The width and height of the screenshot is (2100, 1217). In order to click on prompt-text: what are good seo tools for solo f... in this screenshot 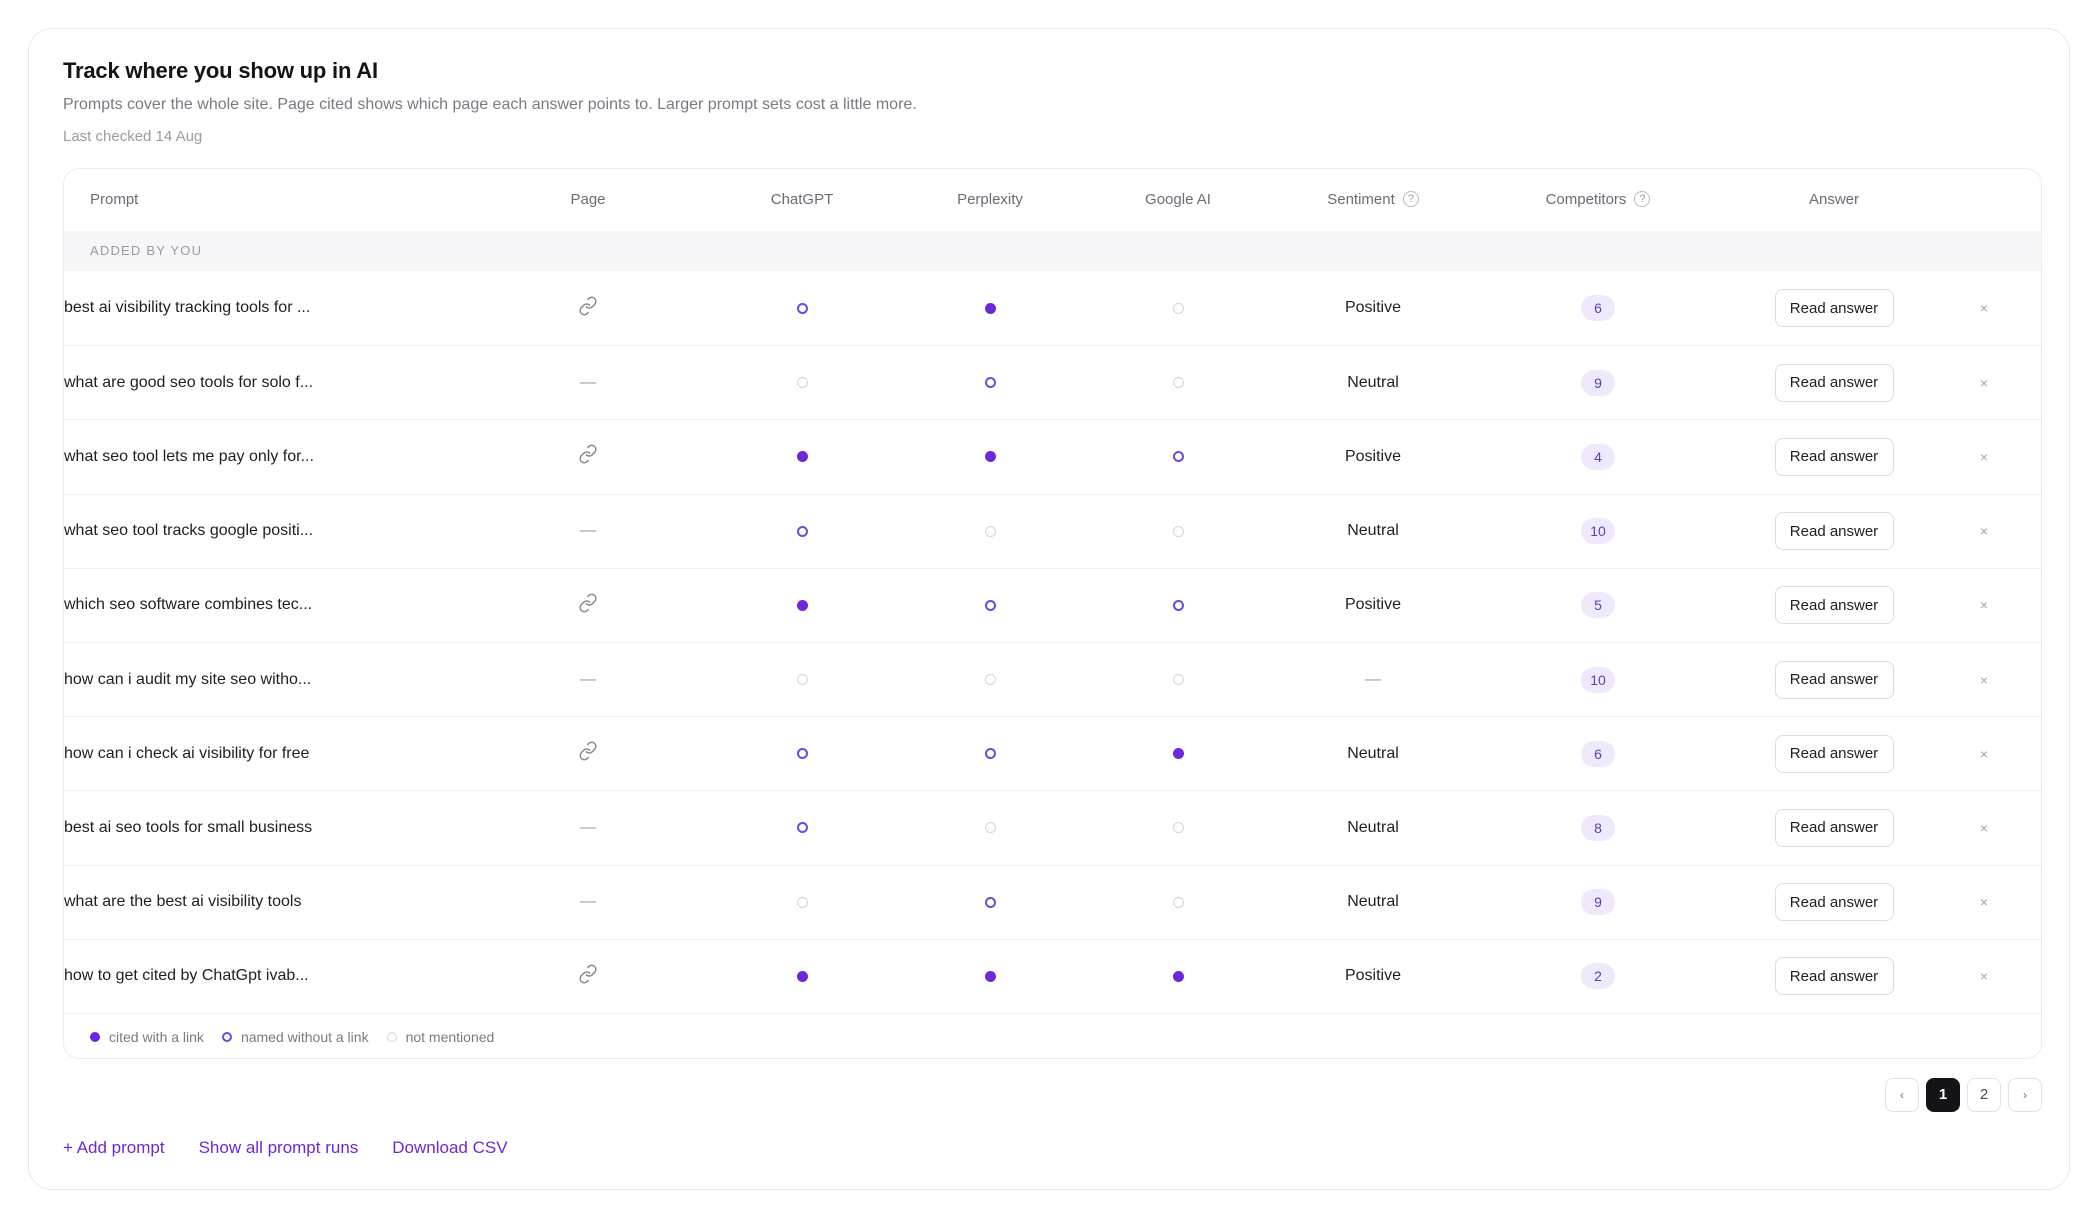, I will do `click(188, 383)`.